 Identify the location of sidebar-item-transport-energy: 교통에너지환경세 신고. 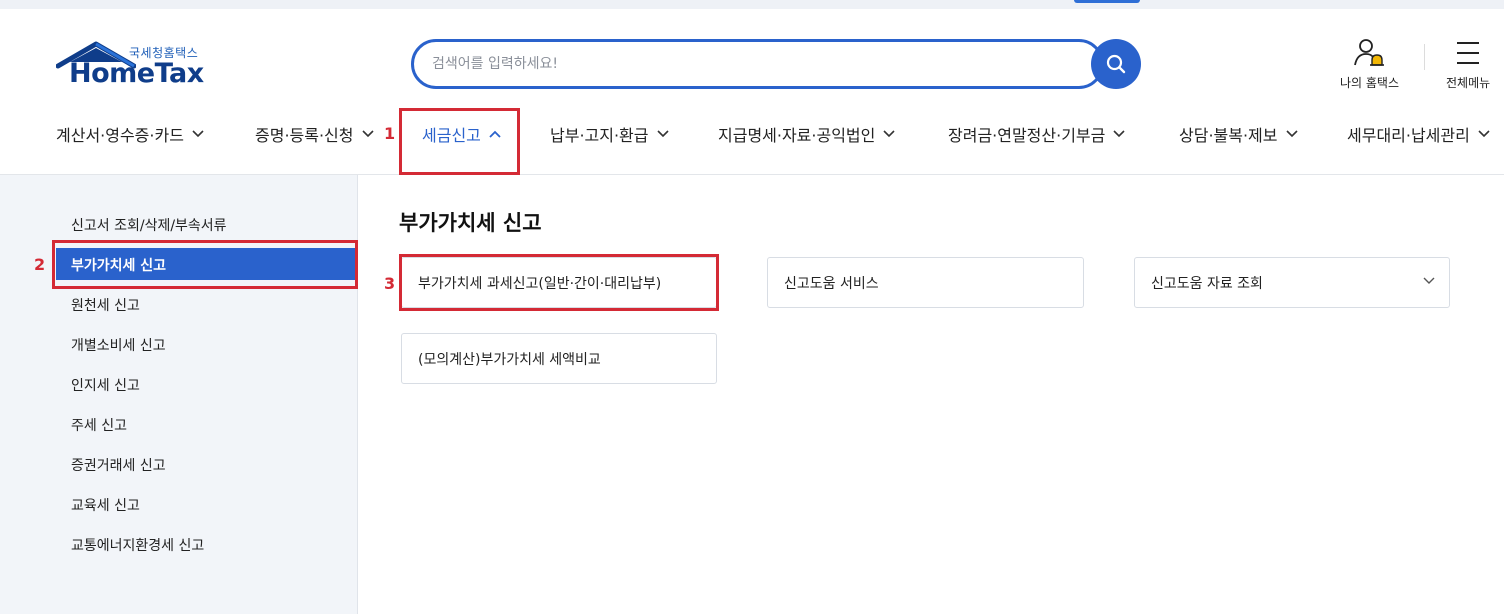
(137, 545).